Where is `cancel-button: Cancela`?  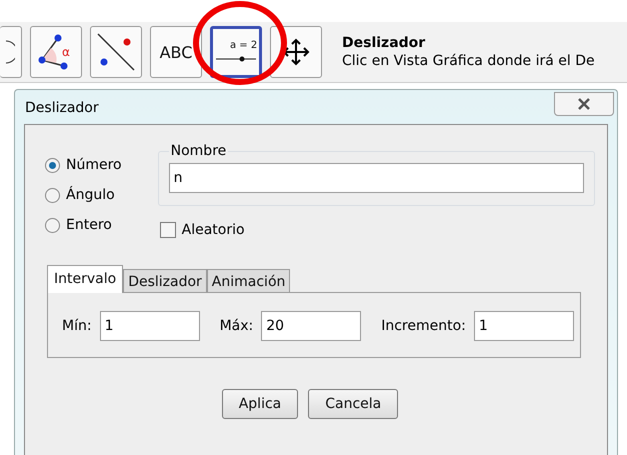
cancel-button: Cancela is located at coordinates (353, 404).